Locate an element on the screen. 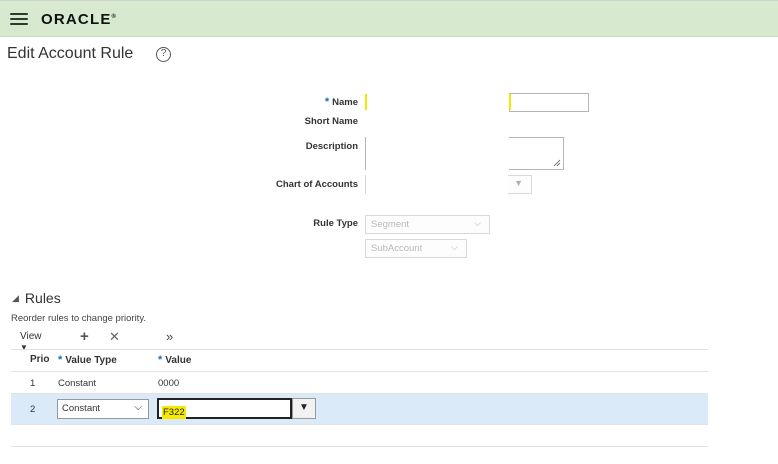 This screenshot has width=778, height=464. row-value: 0000 is located at coordinates (169, 383).